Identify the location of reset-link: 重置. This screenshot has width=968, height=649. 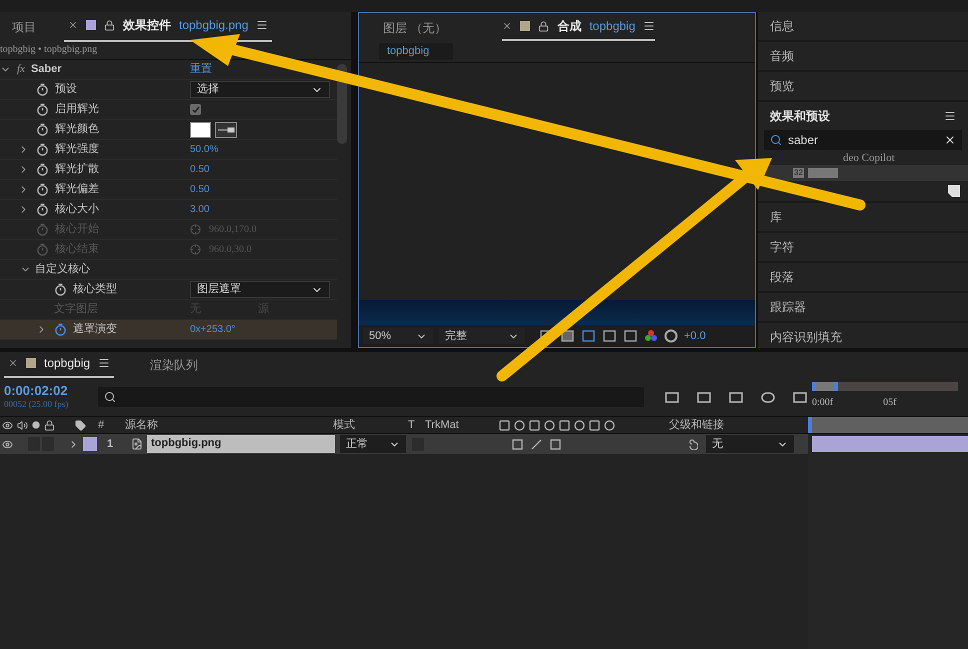
(201, 69).